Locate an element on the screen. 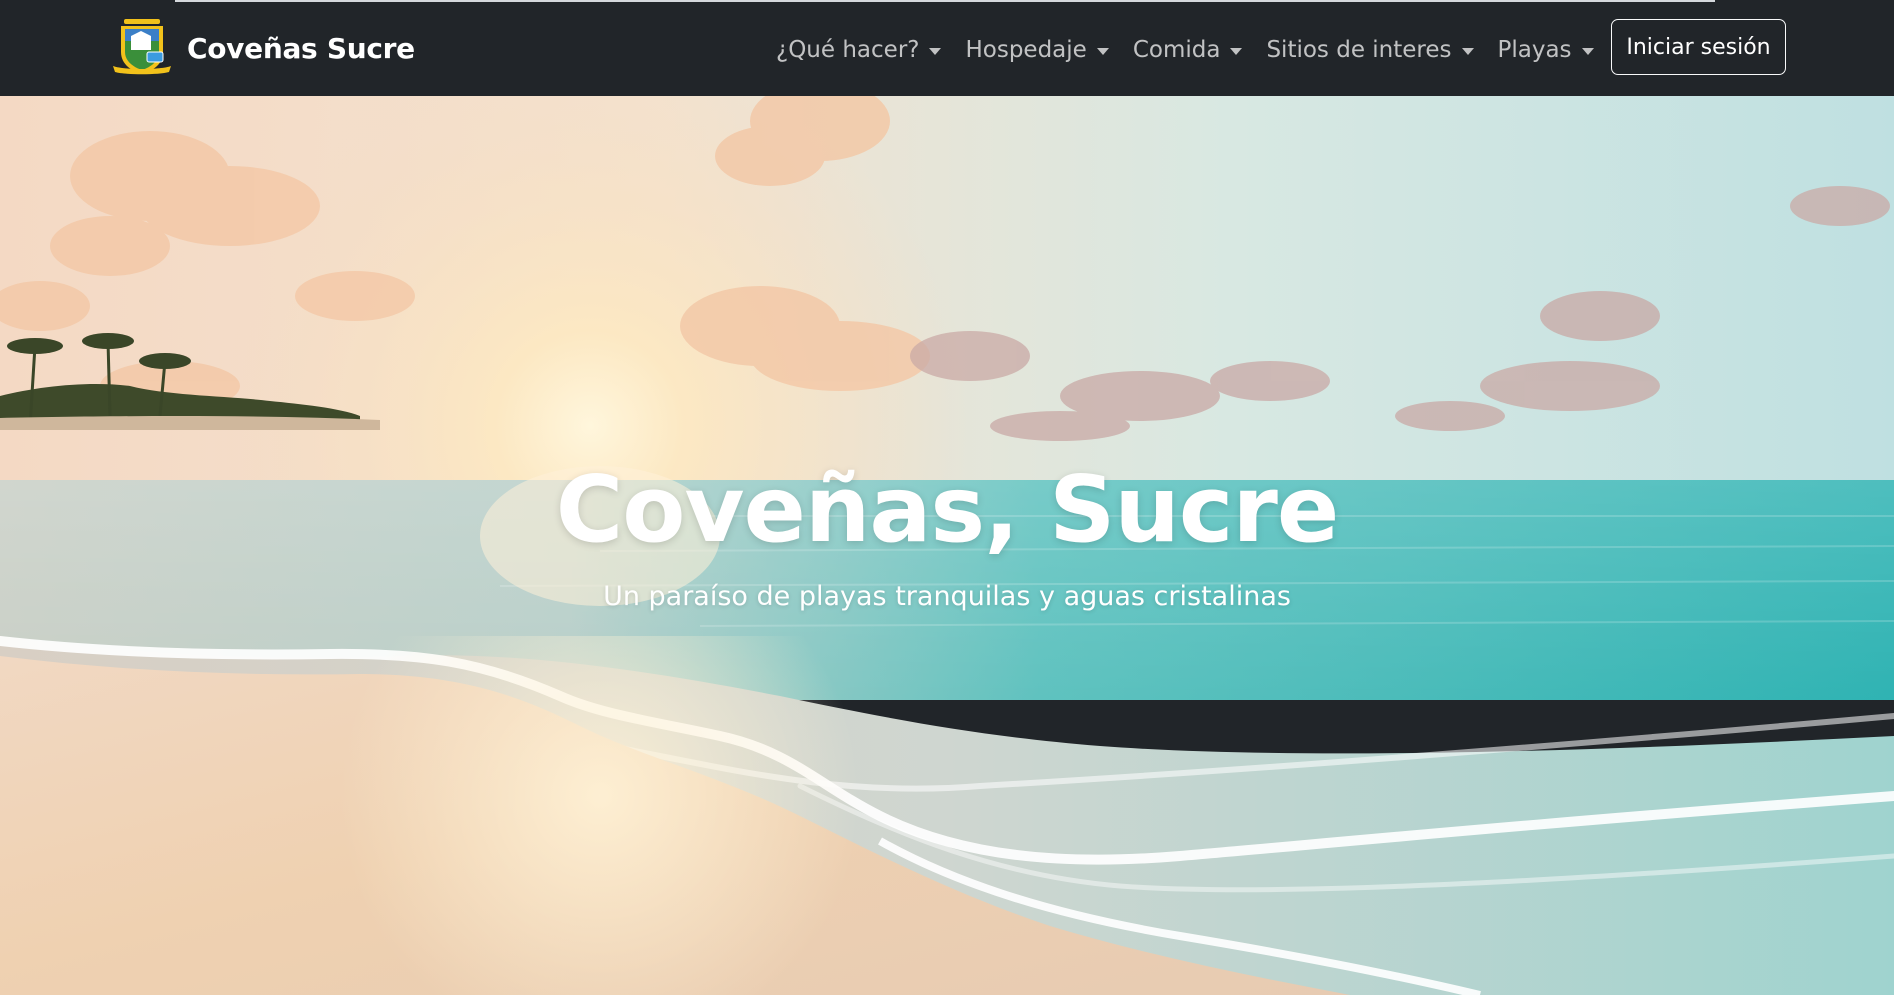 The height and width of the screenshot is (995, 1894). nav-item-label: Hospedaje is located at coordinates (1026, 50).